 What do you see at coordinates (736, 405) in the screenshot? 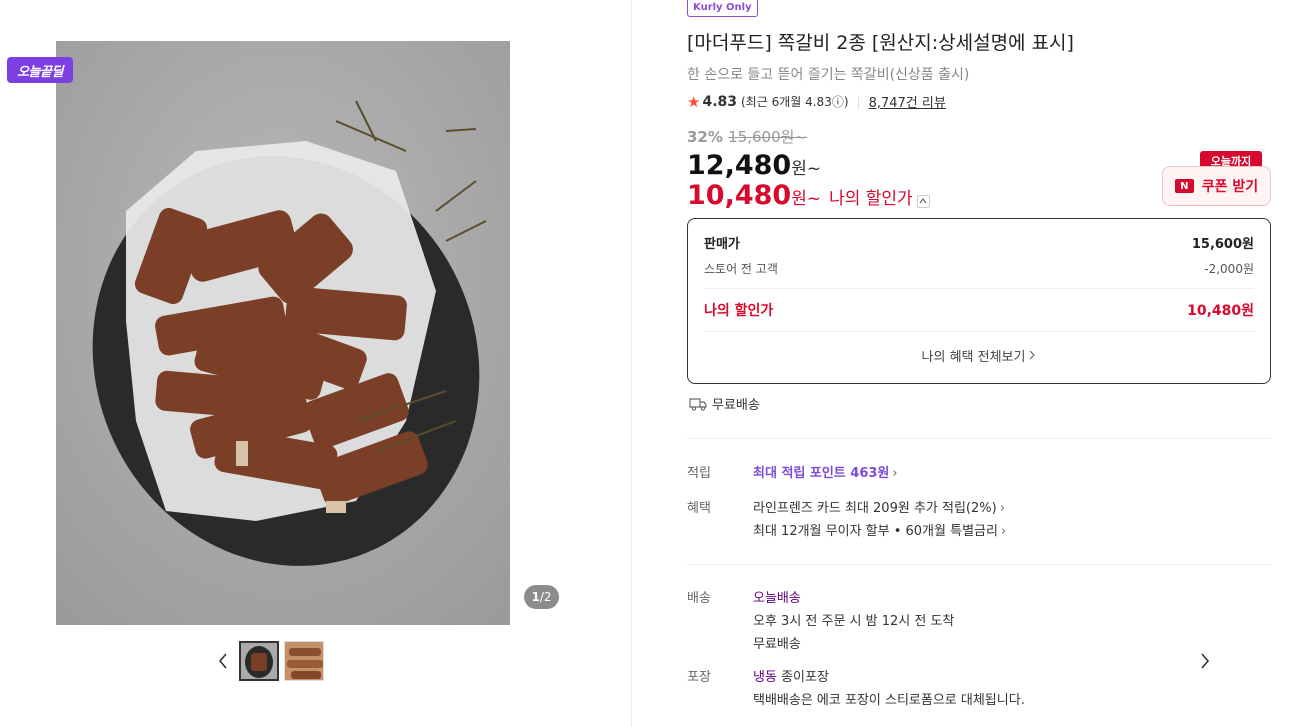
I see `free-shipping-label: 무료배송` at bounding box center [736, 405].